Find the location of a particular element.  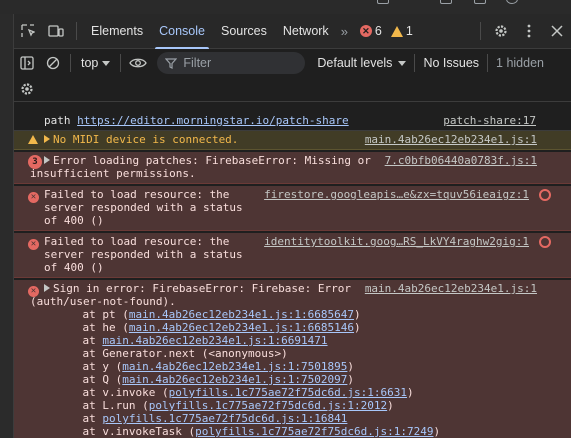

live-expression-eye-icon is located at coordinates (138, 63).